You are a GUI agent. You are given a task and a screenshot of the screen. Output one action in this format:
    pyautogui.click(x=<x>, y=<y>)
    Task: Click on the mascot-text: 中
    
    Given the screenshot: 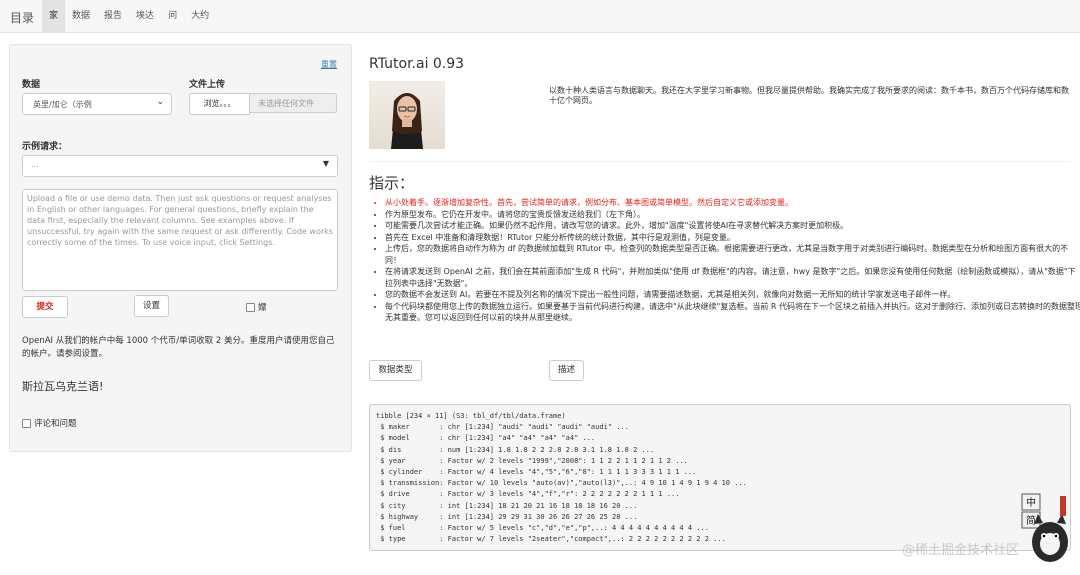 What is the action you would take?
    pyautogui.click(x=1031, y=502)
    